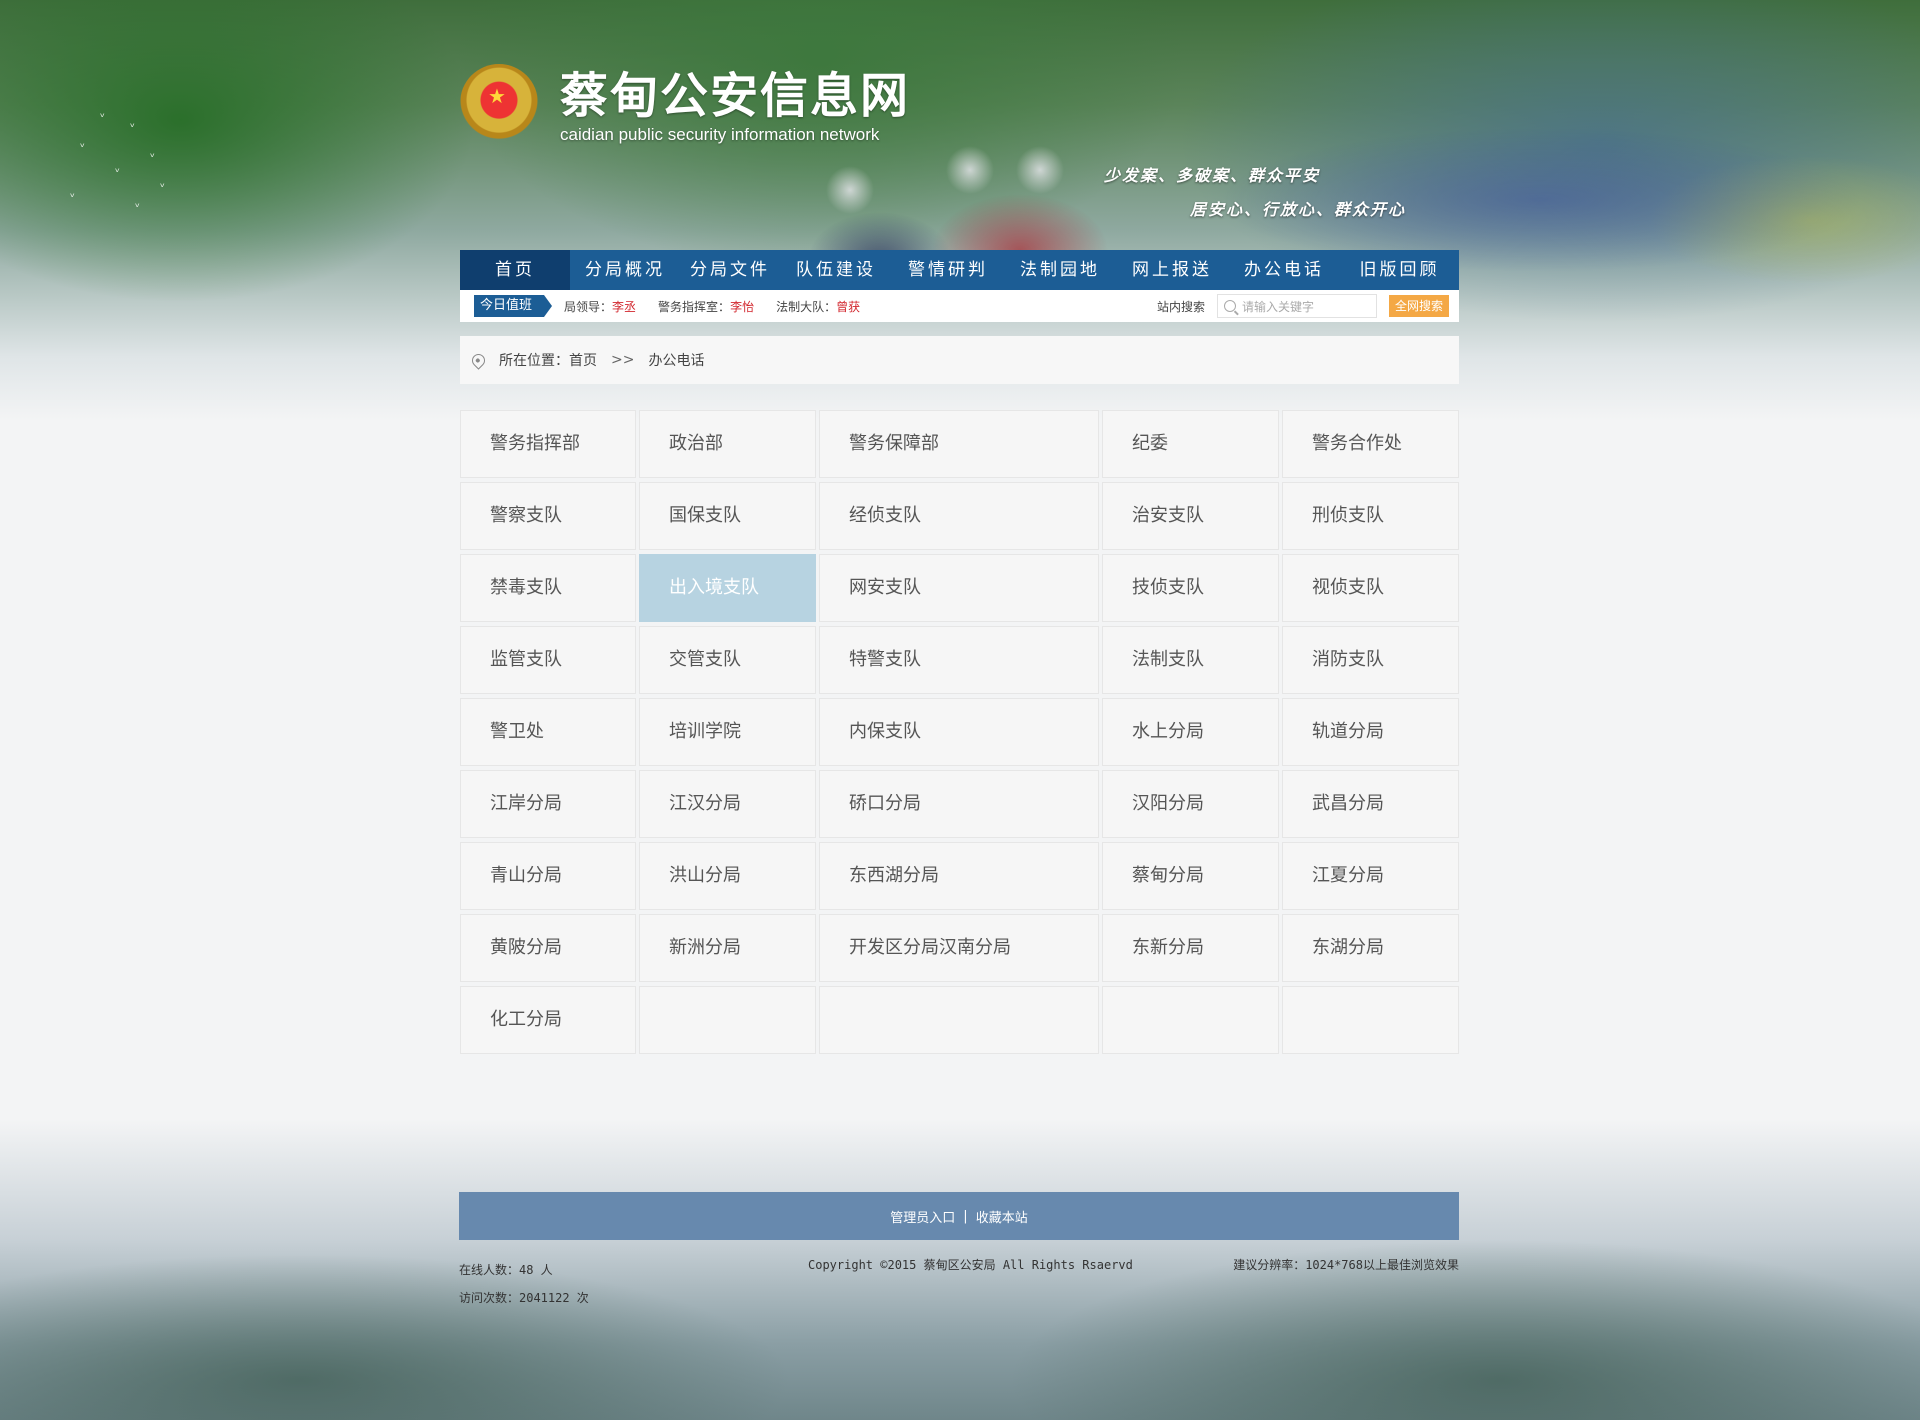  What do you see at coordinates (548, 948) in the screenshot?
I see `department-cell: 黄陂分局` at bounding box center [548, 948].